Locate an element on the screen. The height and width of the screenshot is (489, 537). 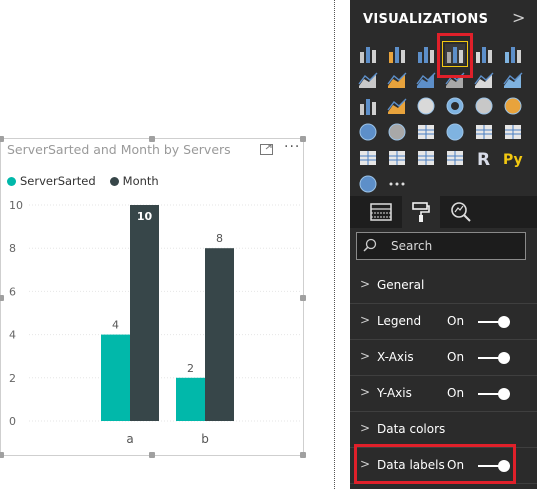
funnel-icon is located at coordinates (426, 132).